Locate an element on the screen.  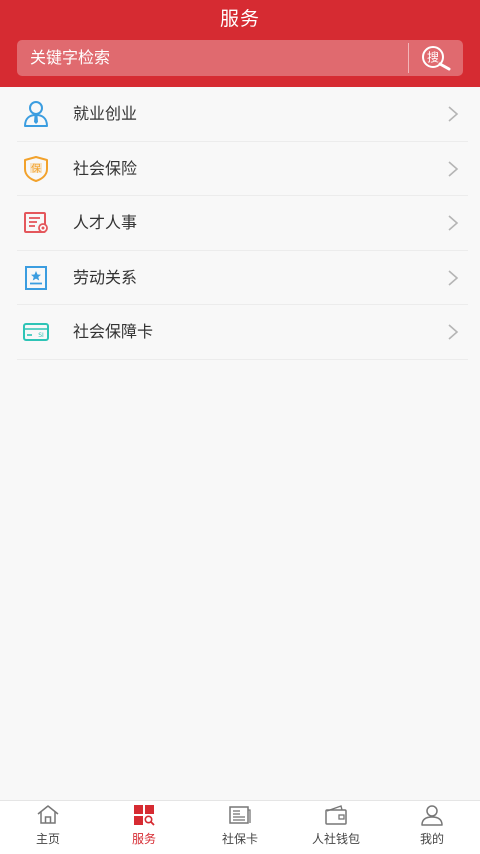
tab-label: 社保卡 is located at coordinates (239, 839).